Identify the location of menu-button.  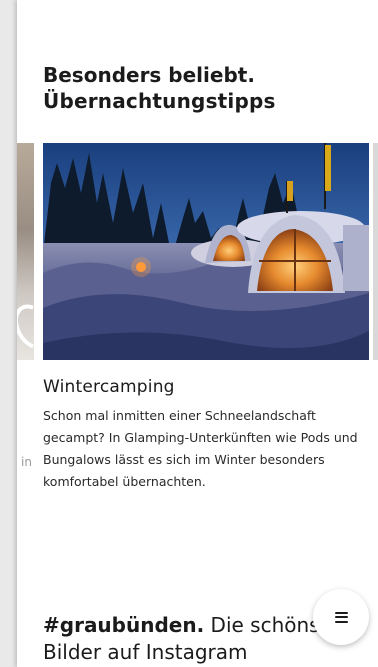
(341, 617).